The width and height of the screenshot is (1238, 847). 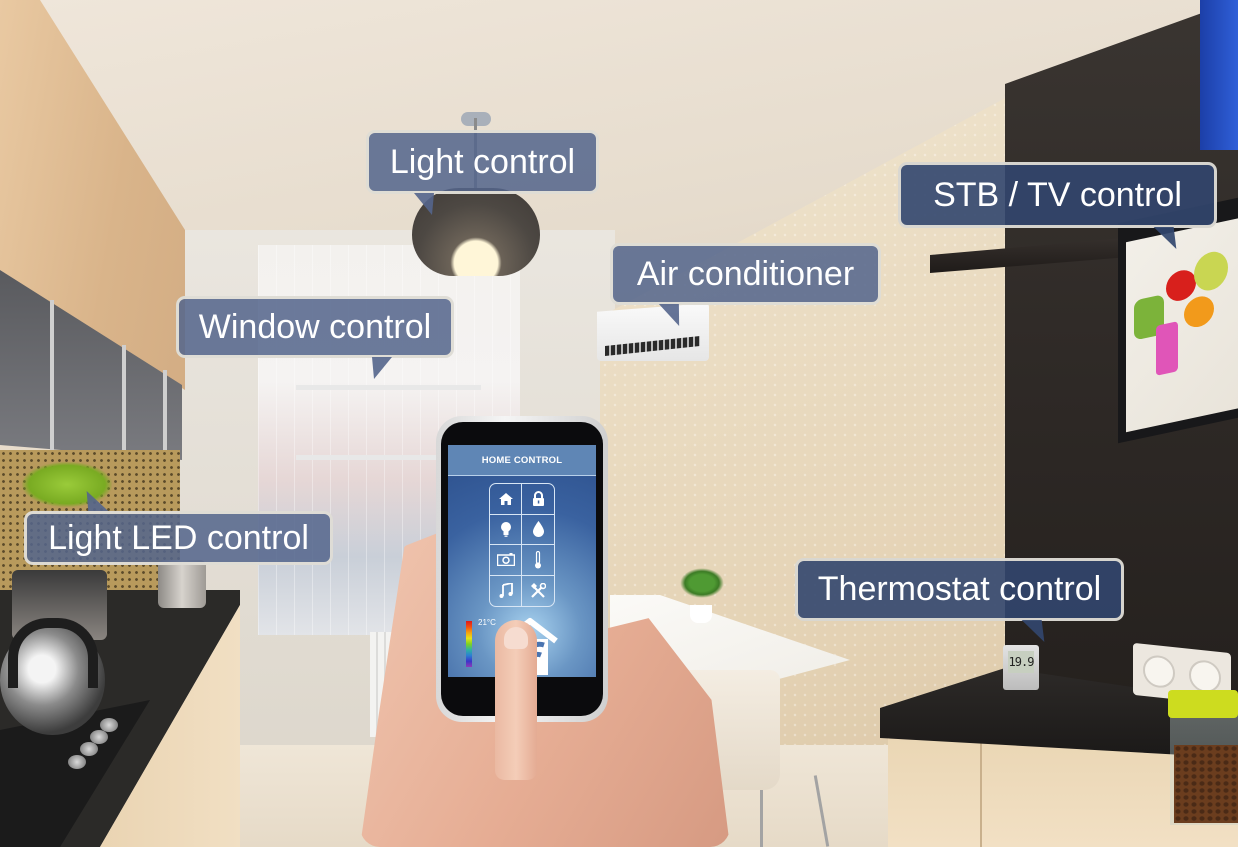 I want to click on fingernail, so click(x=516, y=638).